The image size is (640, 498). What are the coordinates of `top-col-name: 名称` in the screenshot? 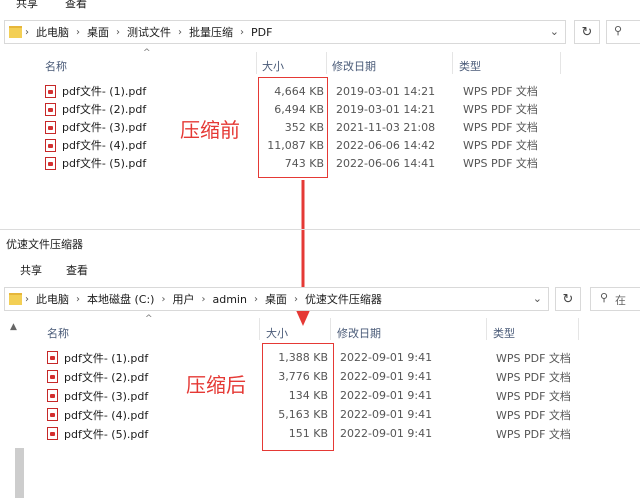 It's located at (56, 66).